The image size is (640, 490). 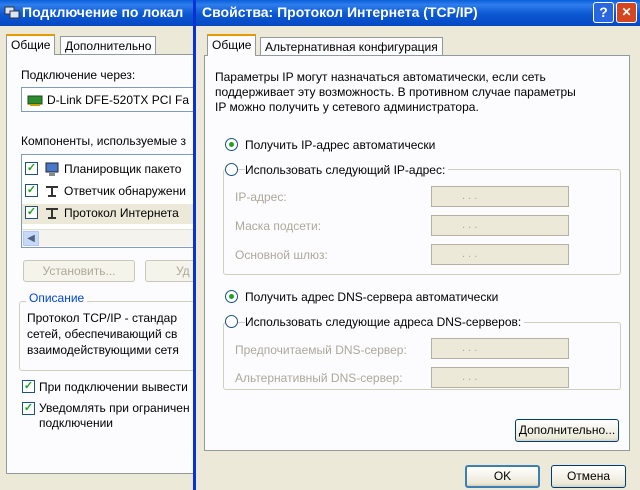 What do you see at coordinates (31, 44) in the screenshot?
I see `back-tab-general: Общие` at bounding box center [31, 44].